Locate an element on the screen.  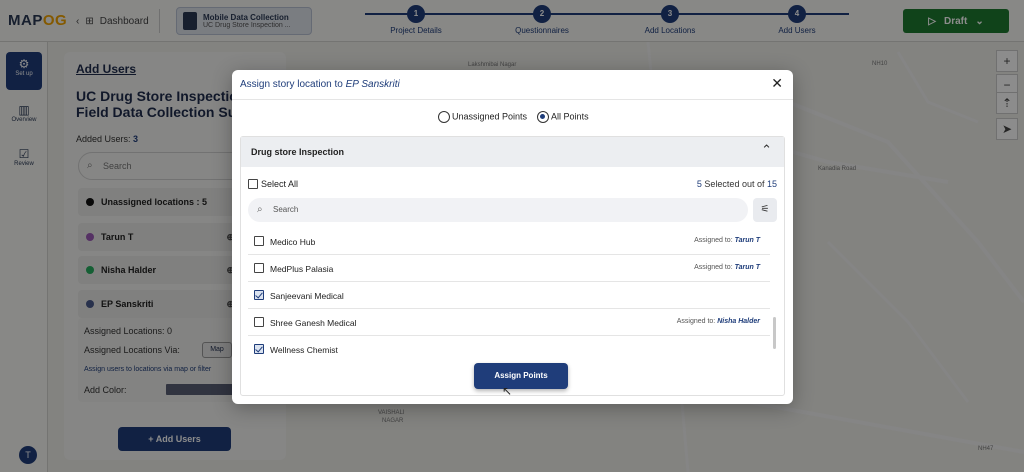
chevron-up-icon: ⌃ is located at coordinates (766, 150).